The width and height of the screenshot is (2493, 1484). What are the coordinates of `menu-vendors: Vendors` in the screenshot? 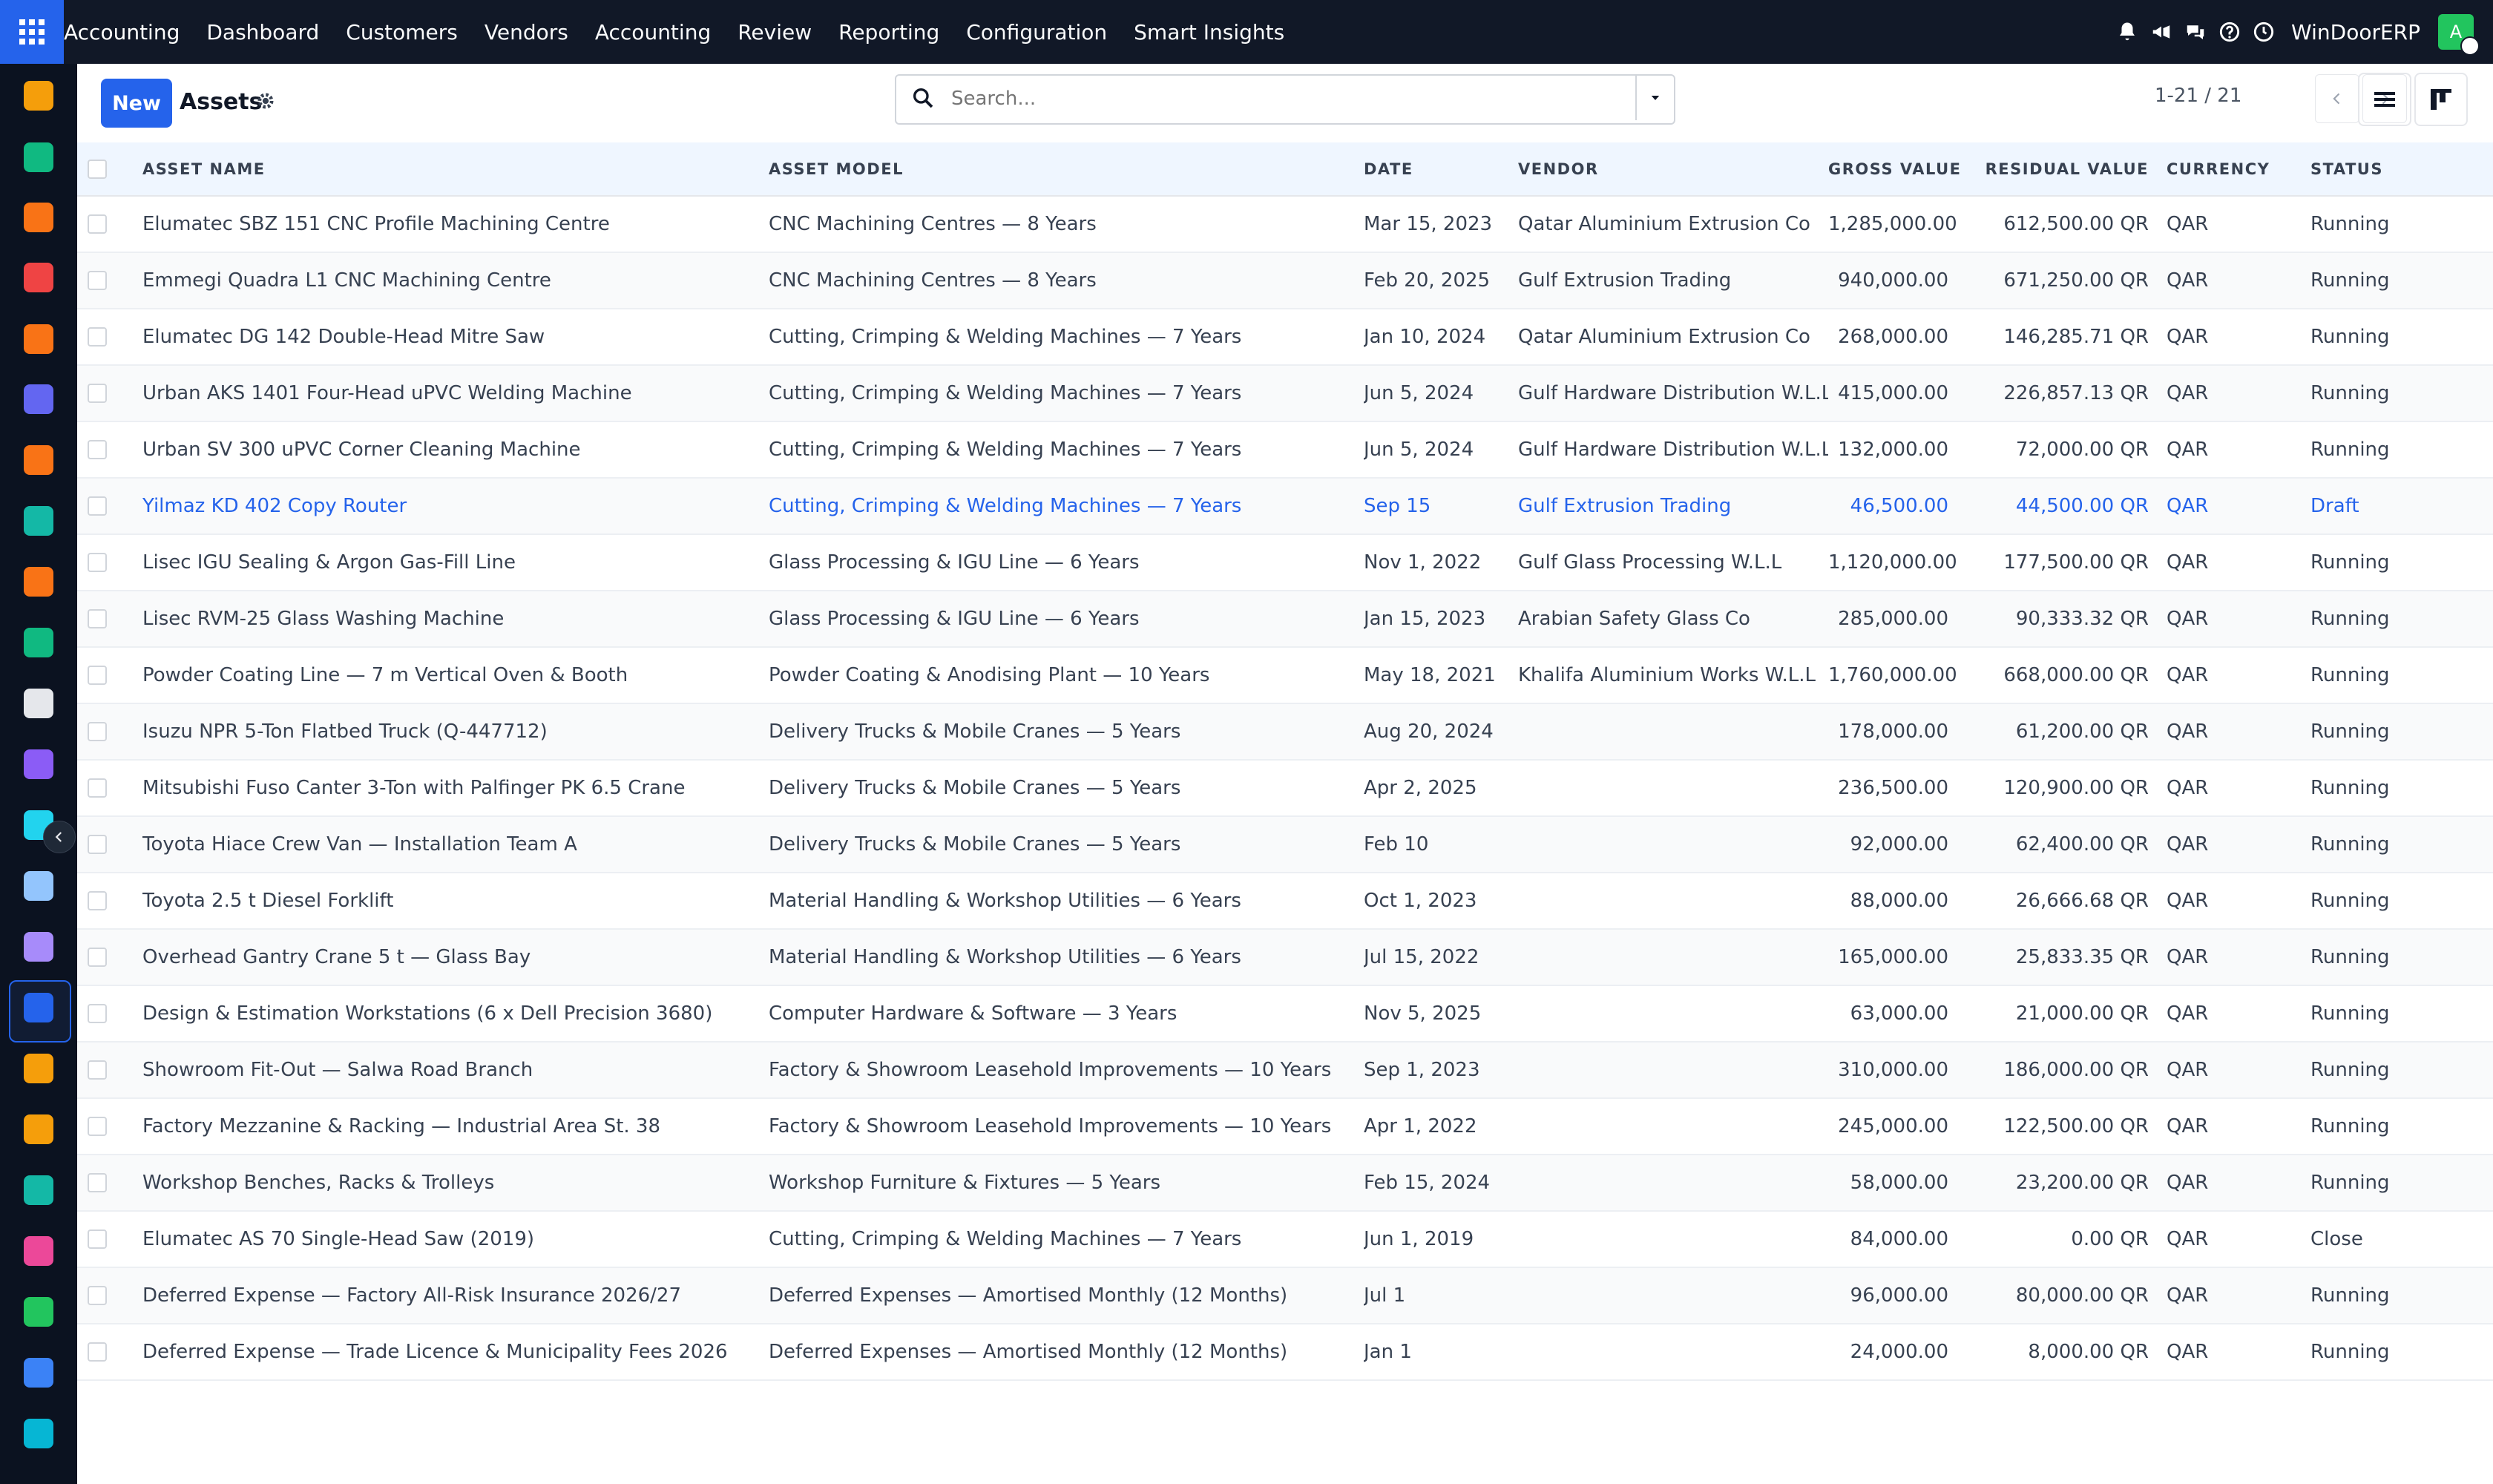 It's located at (526, 32).